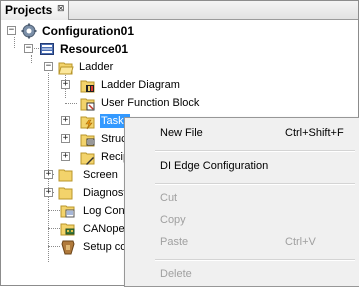 The image size is (359, 287). I want to click on menu-item-copy: Copy, so click(242, 220).